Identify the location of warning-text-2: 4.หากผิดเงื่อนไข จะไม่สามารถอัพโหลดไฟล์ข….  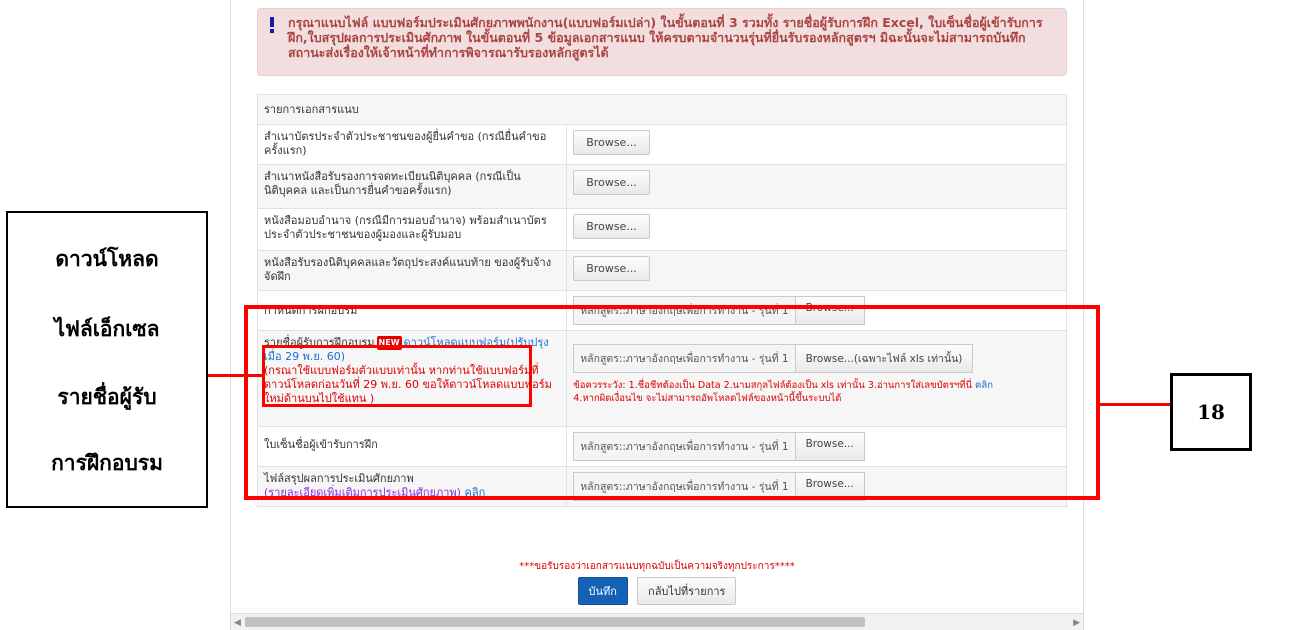
(707, 398).